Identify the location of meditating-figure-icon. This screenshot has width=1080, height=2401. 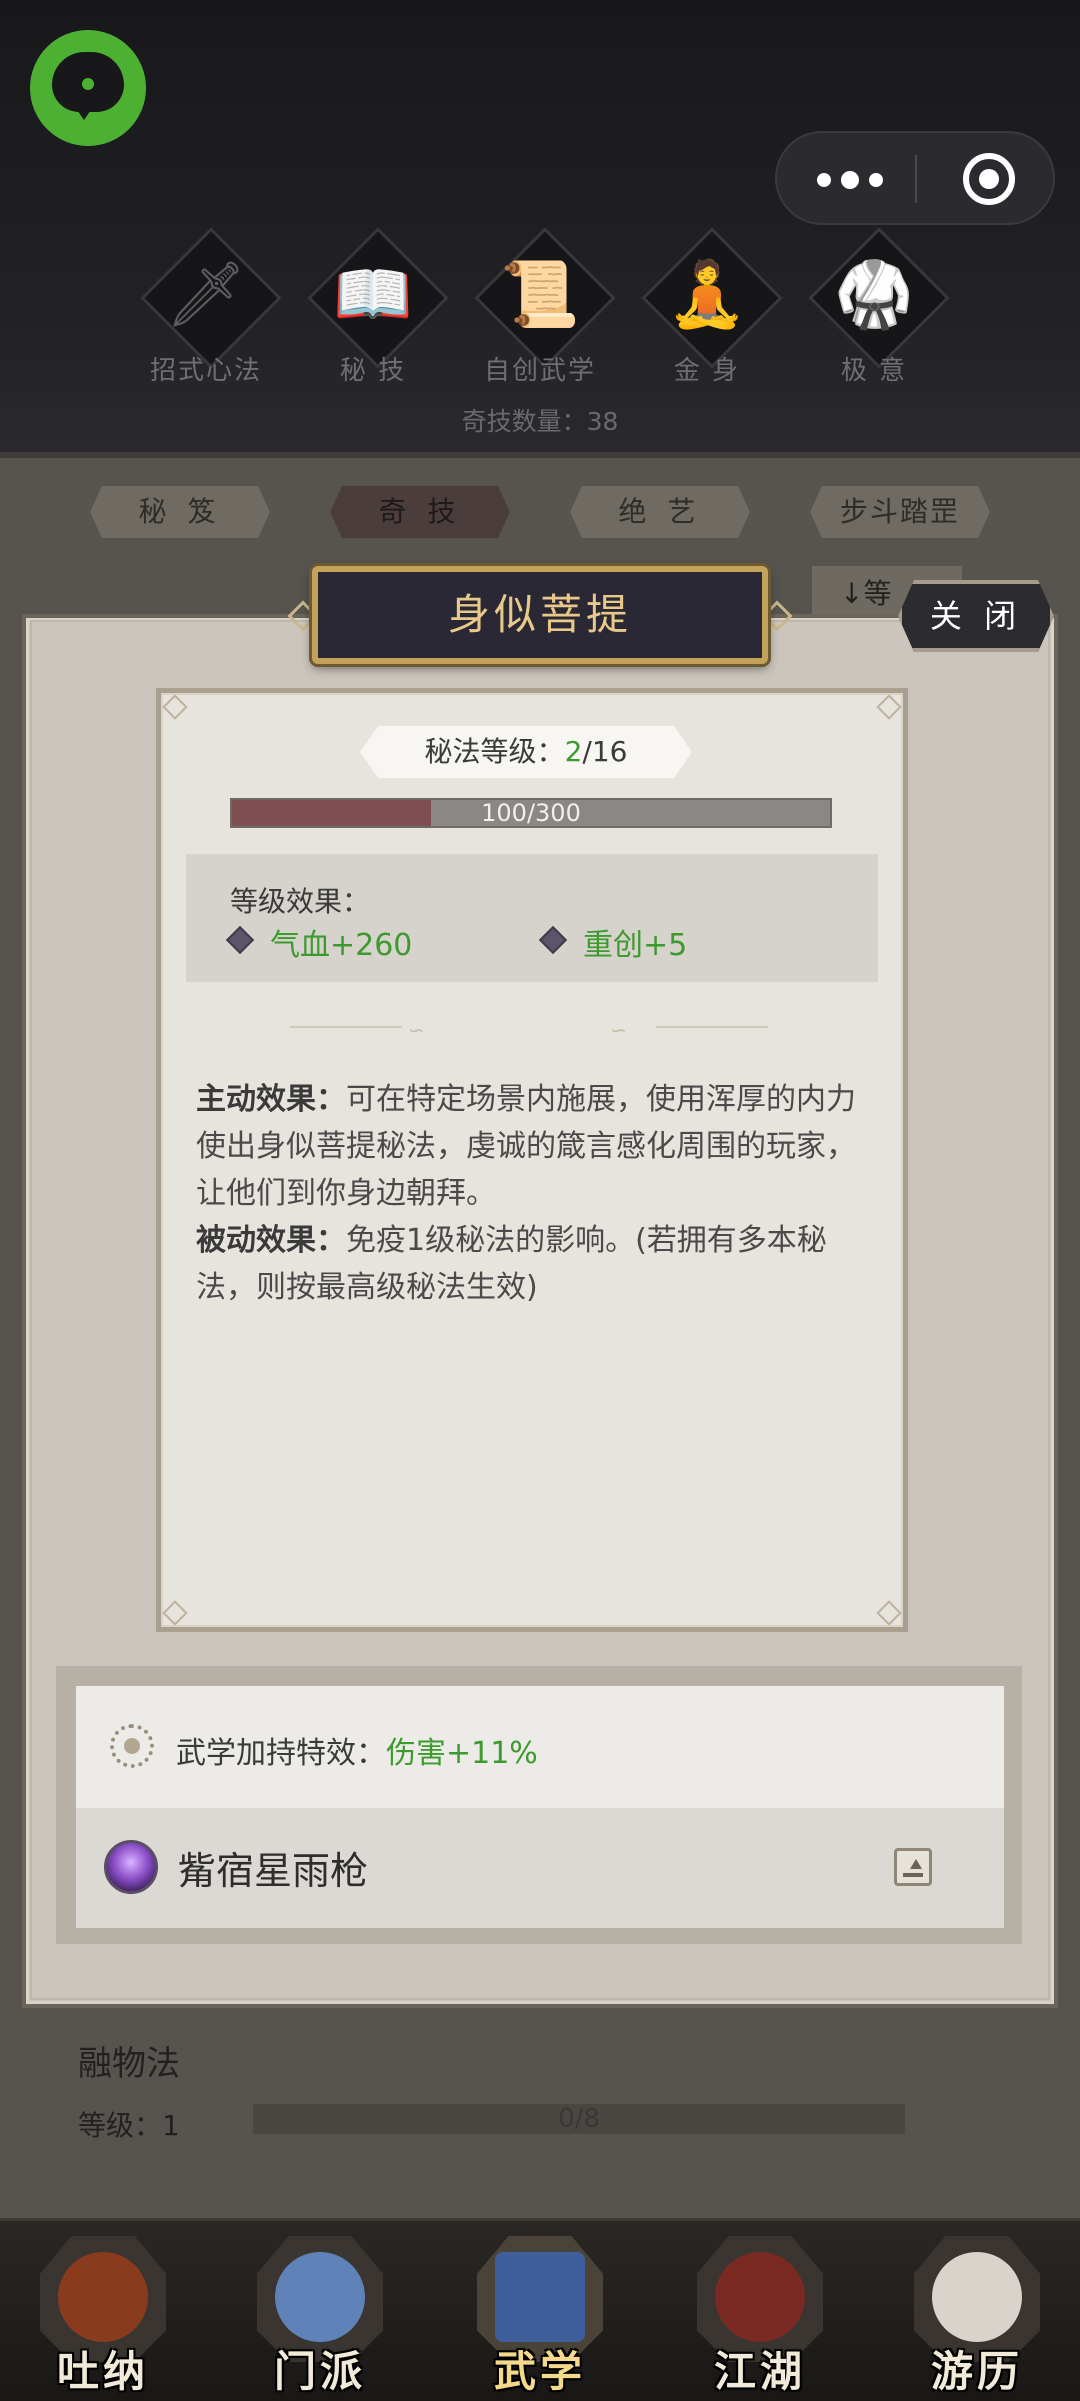
(103, 2297).